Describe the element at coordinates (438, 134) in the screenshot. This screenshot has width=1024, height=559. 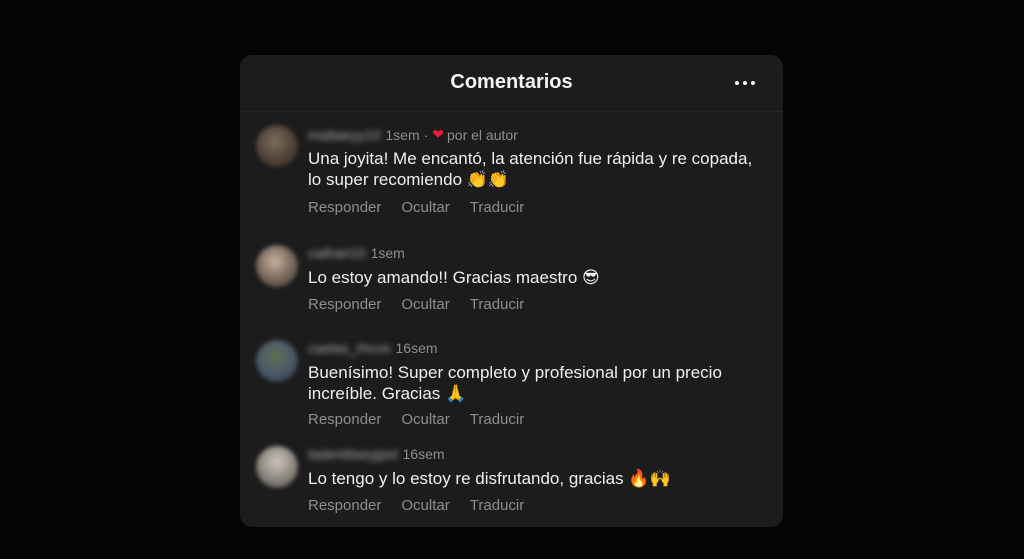
I see `heart-icon: ❤` at that location.